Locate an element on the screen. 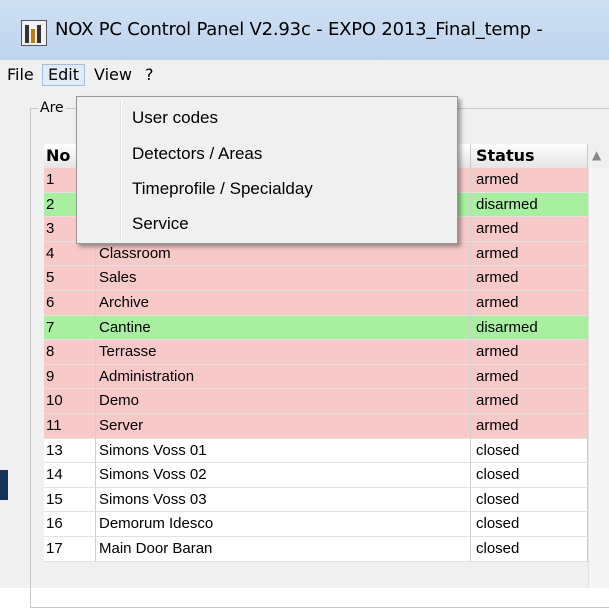  table-row: 16 Demorum Idesco closed is located at coordinates (316, 524).